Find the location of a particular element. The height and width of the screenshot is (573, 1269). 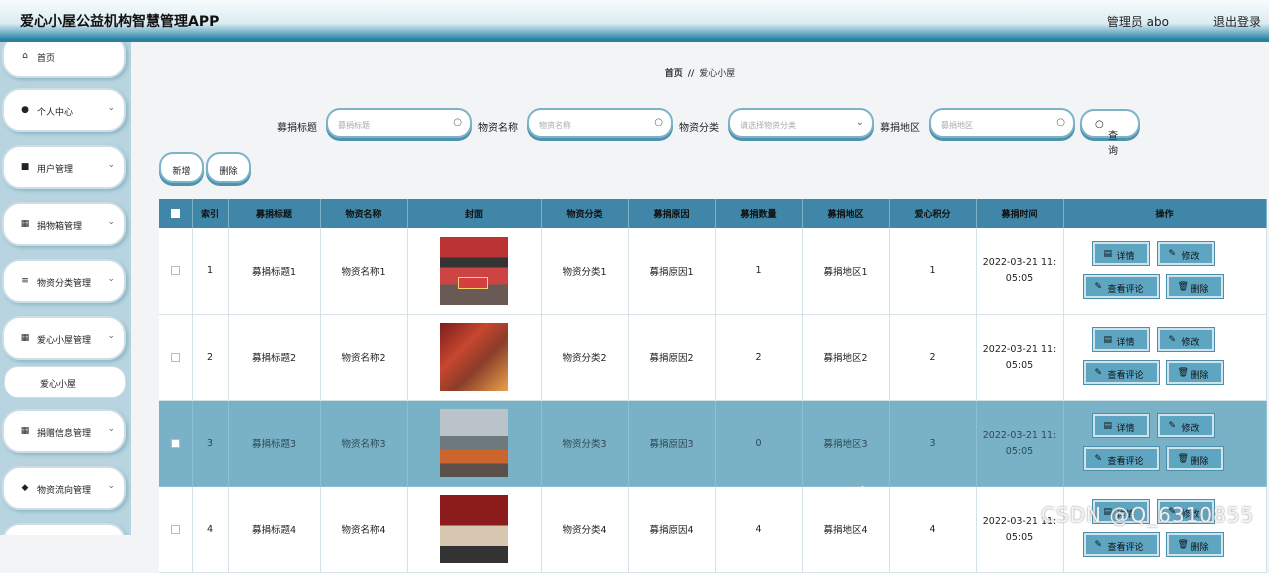

filter-name-placeholder: 物资名称 is located at coordinates (555, 125).